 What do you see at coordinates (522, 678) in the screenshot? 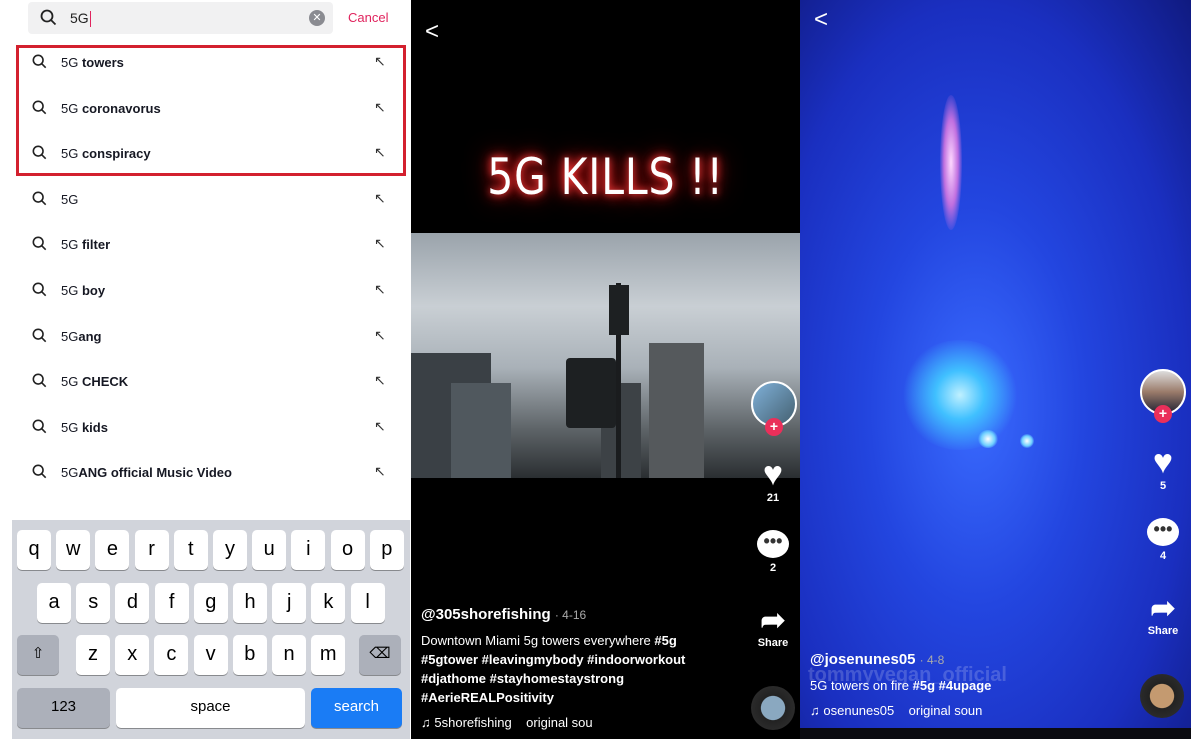
I see `hashtags: #djathome #stayhomestaystrong` at bounding box center [522, 678].